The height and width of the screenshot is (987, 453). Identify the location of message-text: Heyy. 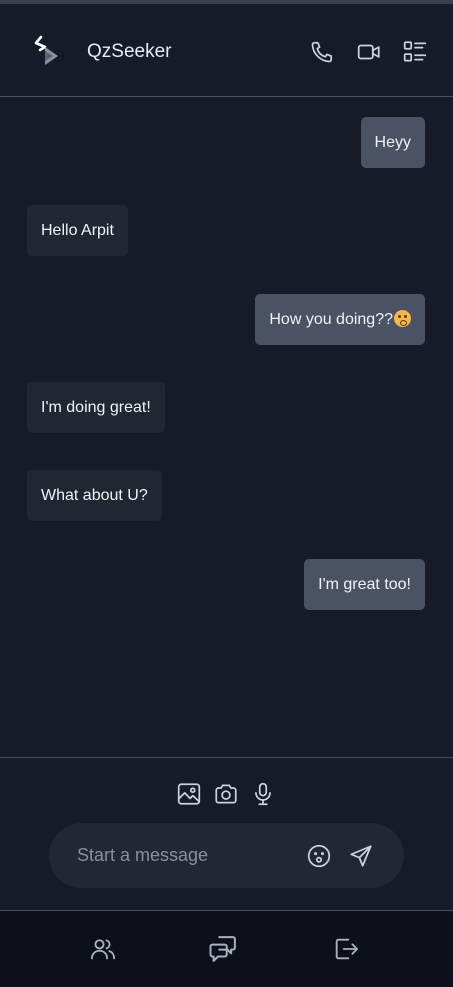
(392, 142).